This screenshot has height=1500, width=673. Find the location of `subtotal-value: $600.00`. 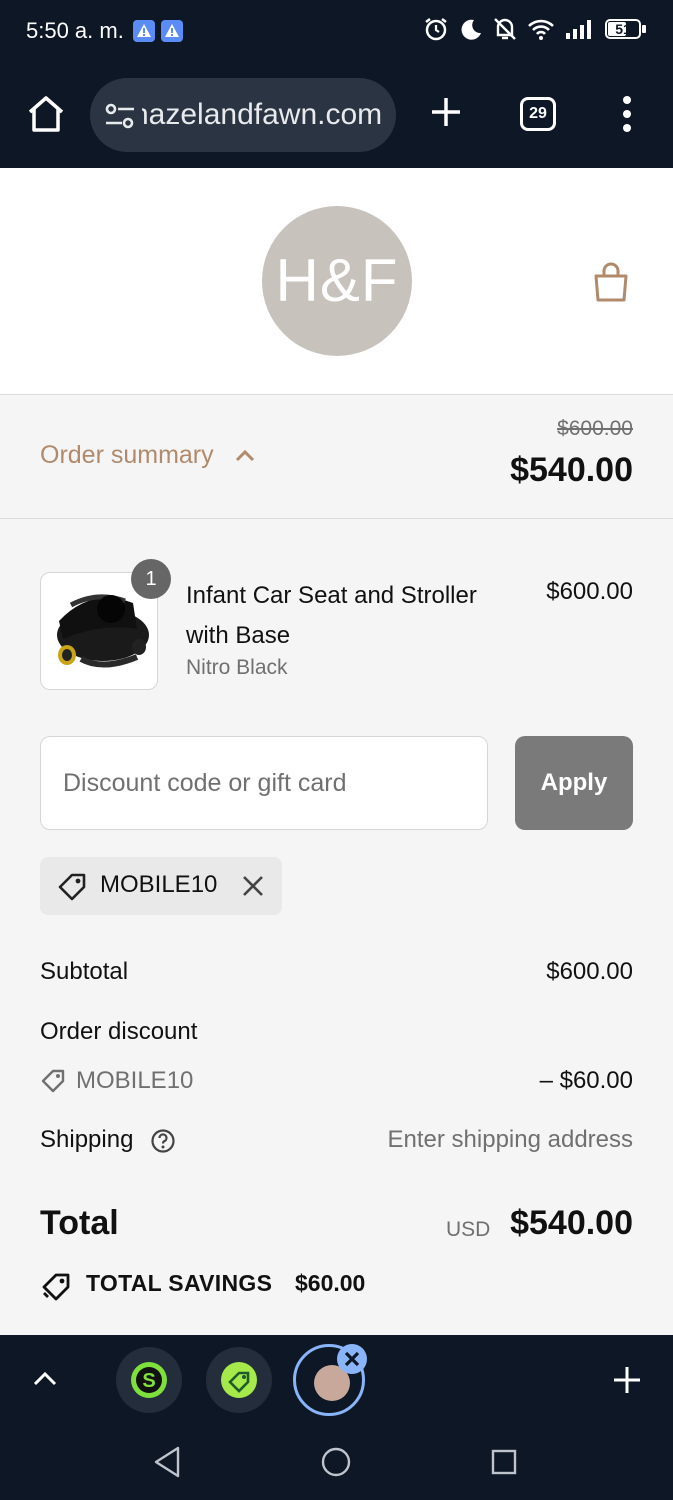

subtotal-value: $600.00 is located at coordinates (589, 971).